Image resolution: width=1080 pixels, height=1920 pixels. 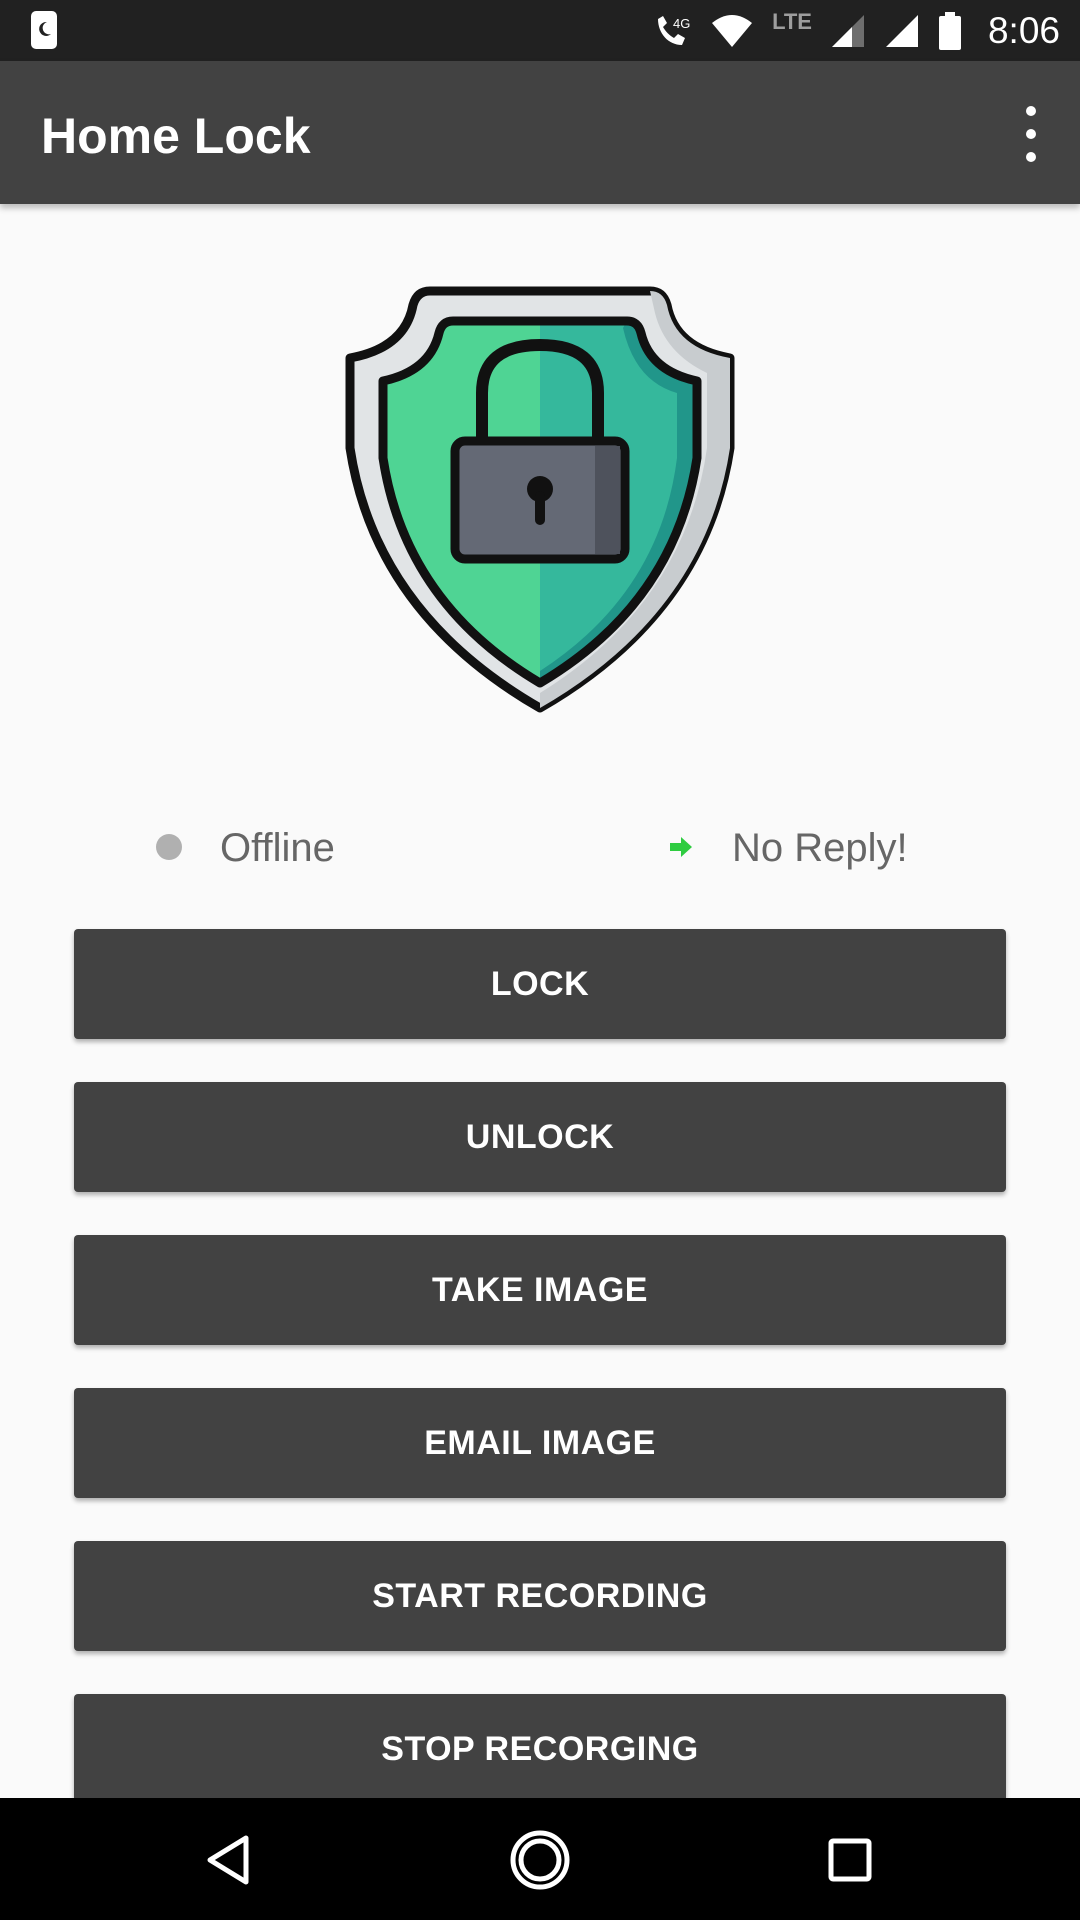 What do you see at coordinates (820, 848) in the screenshot?
I see `reply-status-label: No Reply!` at bounding box center [820, 848].